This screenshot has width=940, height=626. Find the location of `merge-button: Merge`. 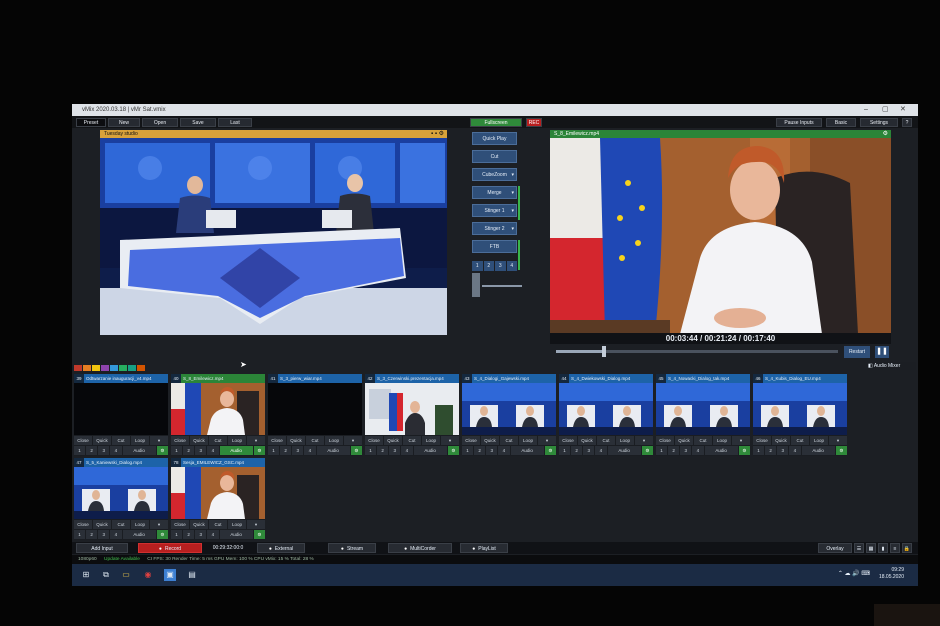

merge-button: Merge is located at coordinates (494, 193).